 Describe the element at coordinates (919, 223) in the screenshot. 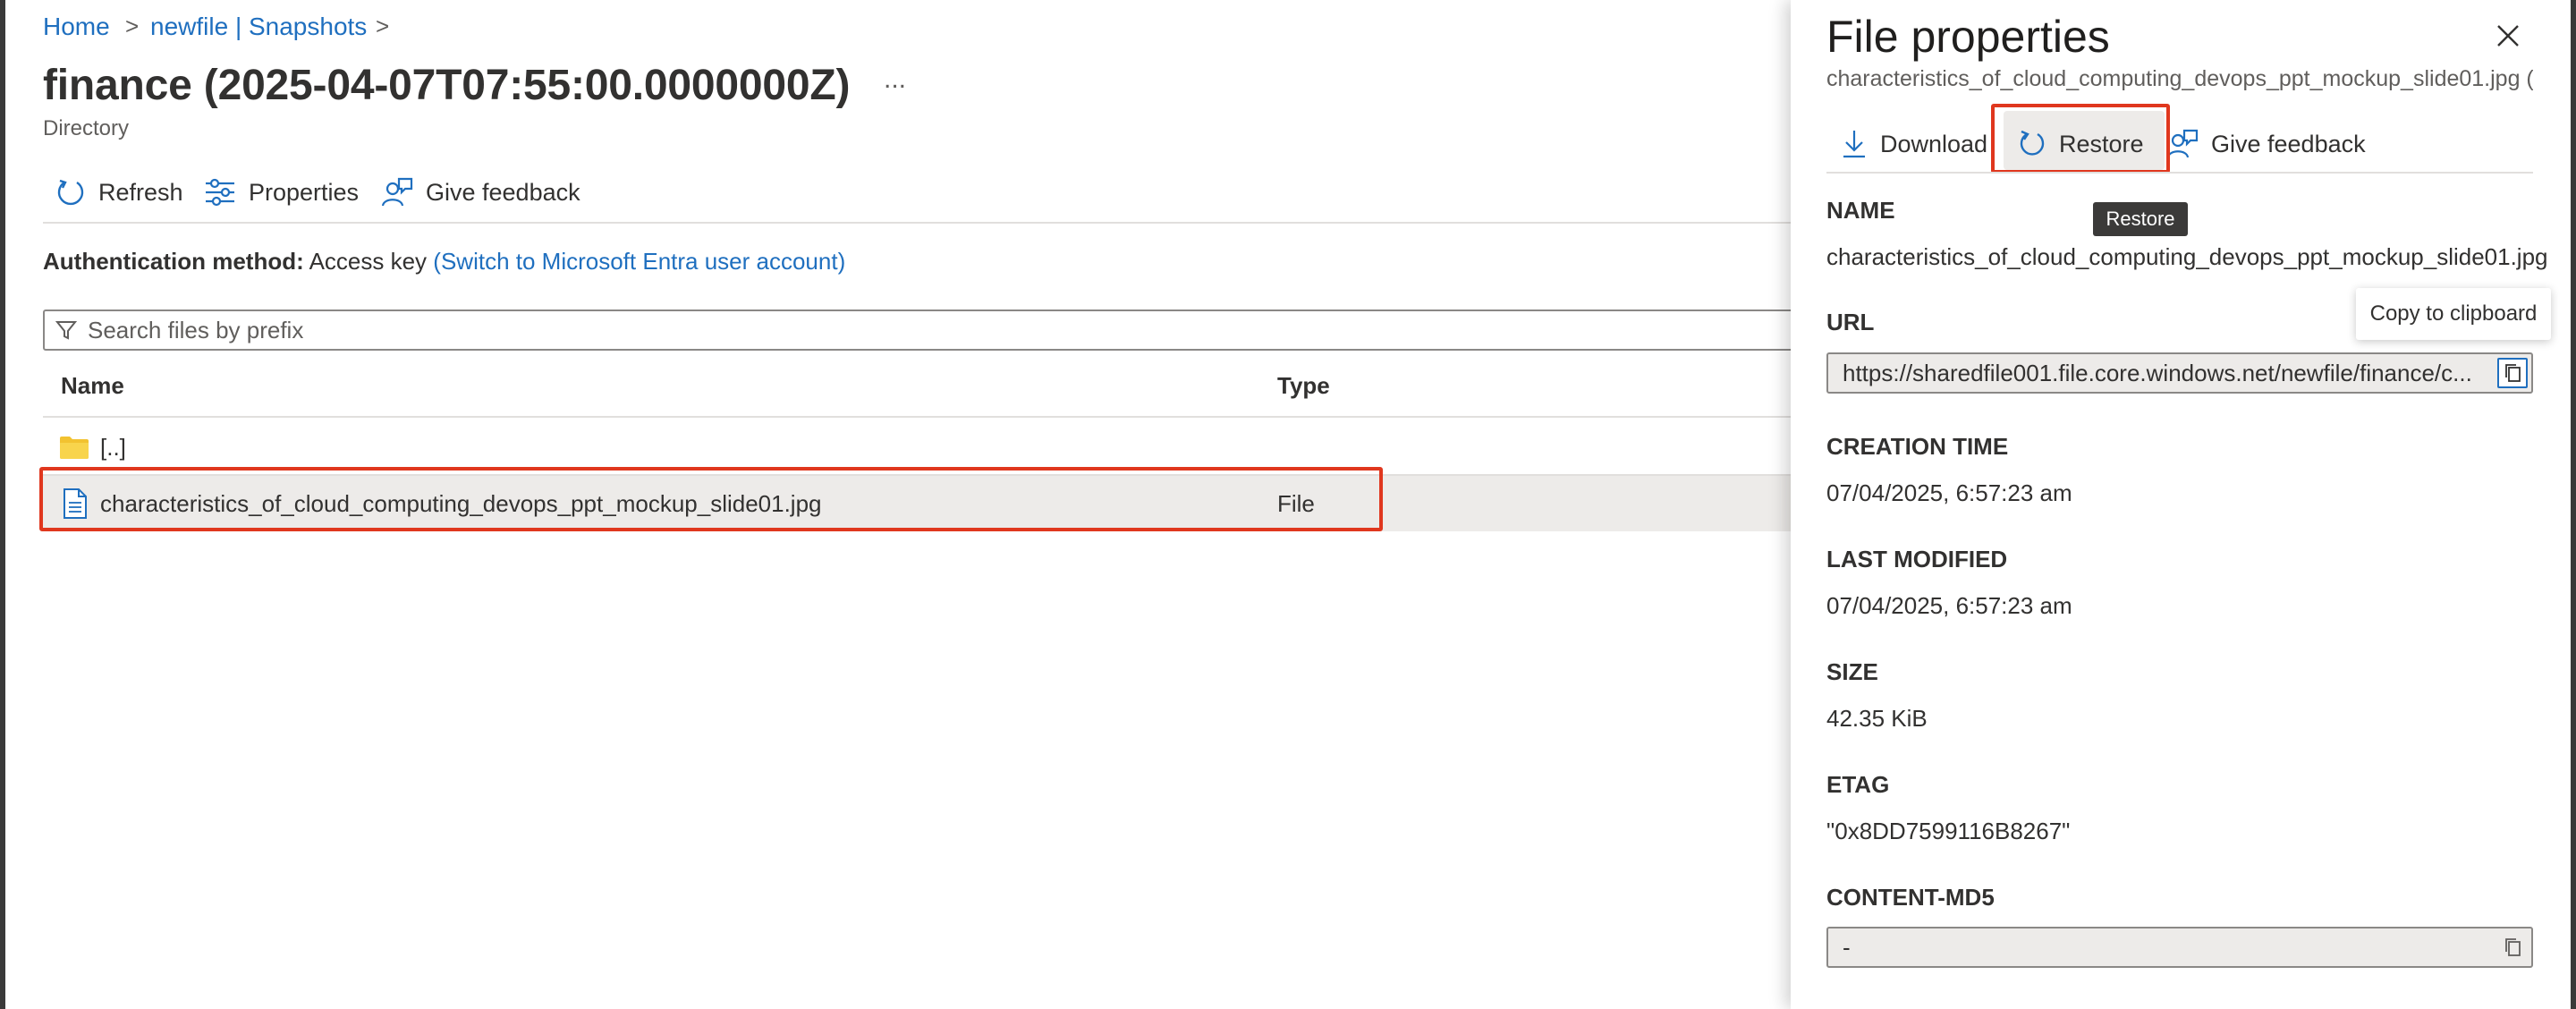

I see `toolbar-divider` at that location.